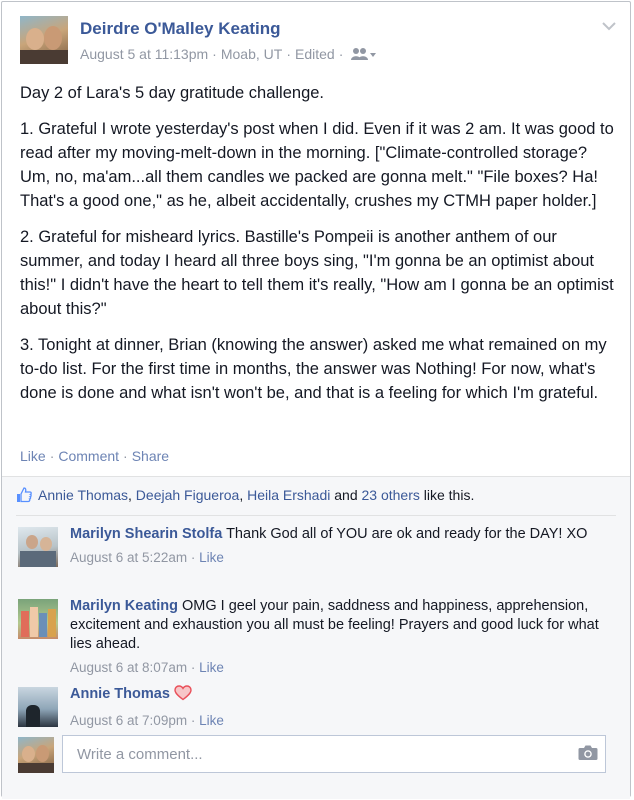  Describe the element at coordinates (146, 534) in the screenshot. I see `commenter-name: Marilyn Shearin Stolfa` at that location.